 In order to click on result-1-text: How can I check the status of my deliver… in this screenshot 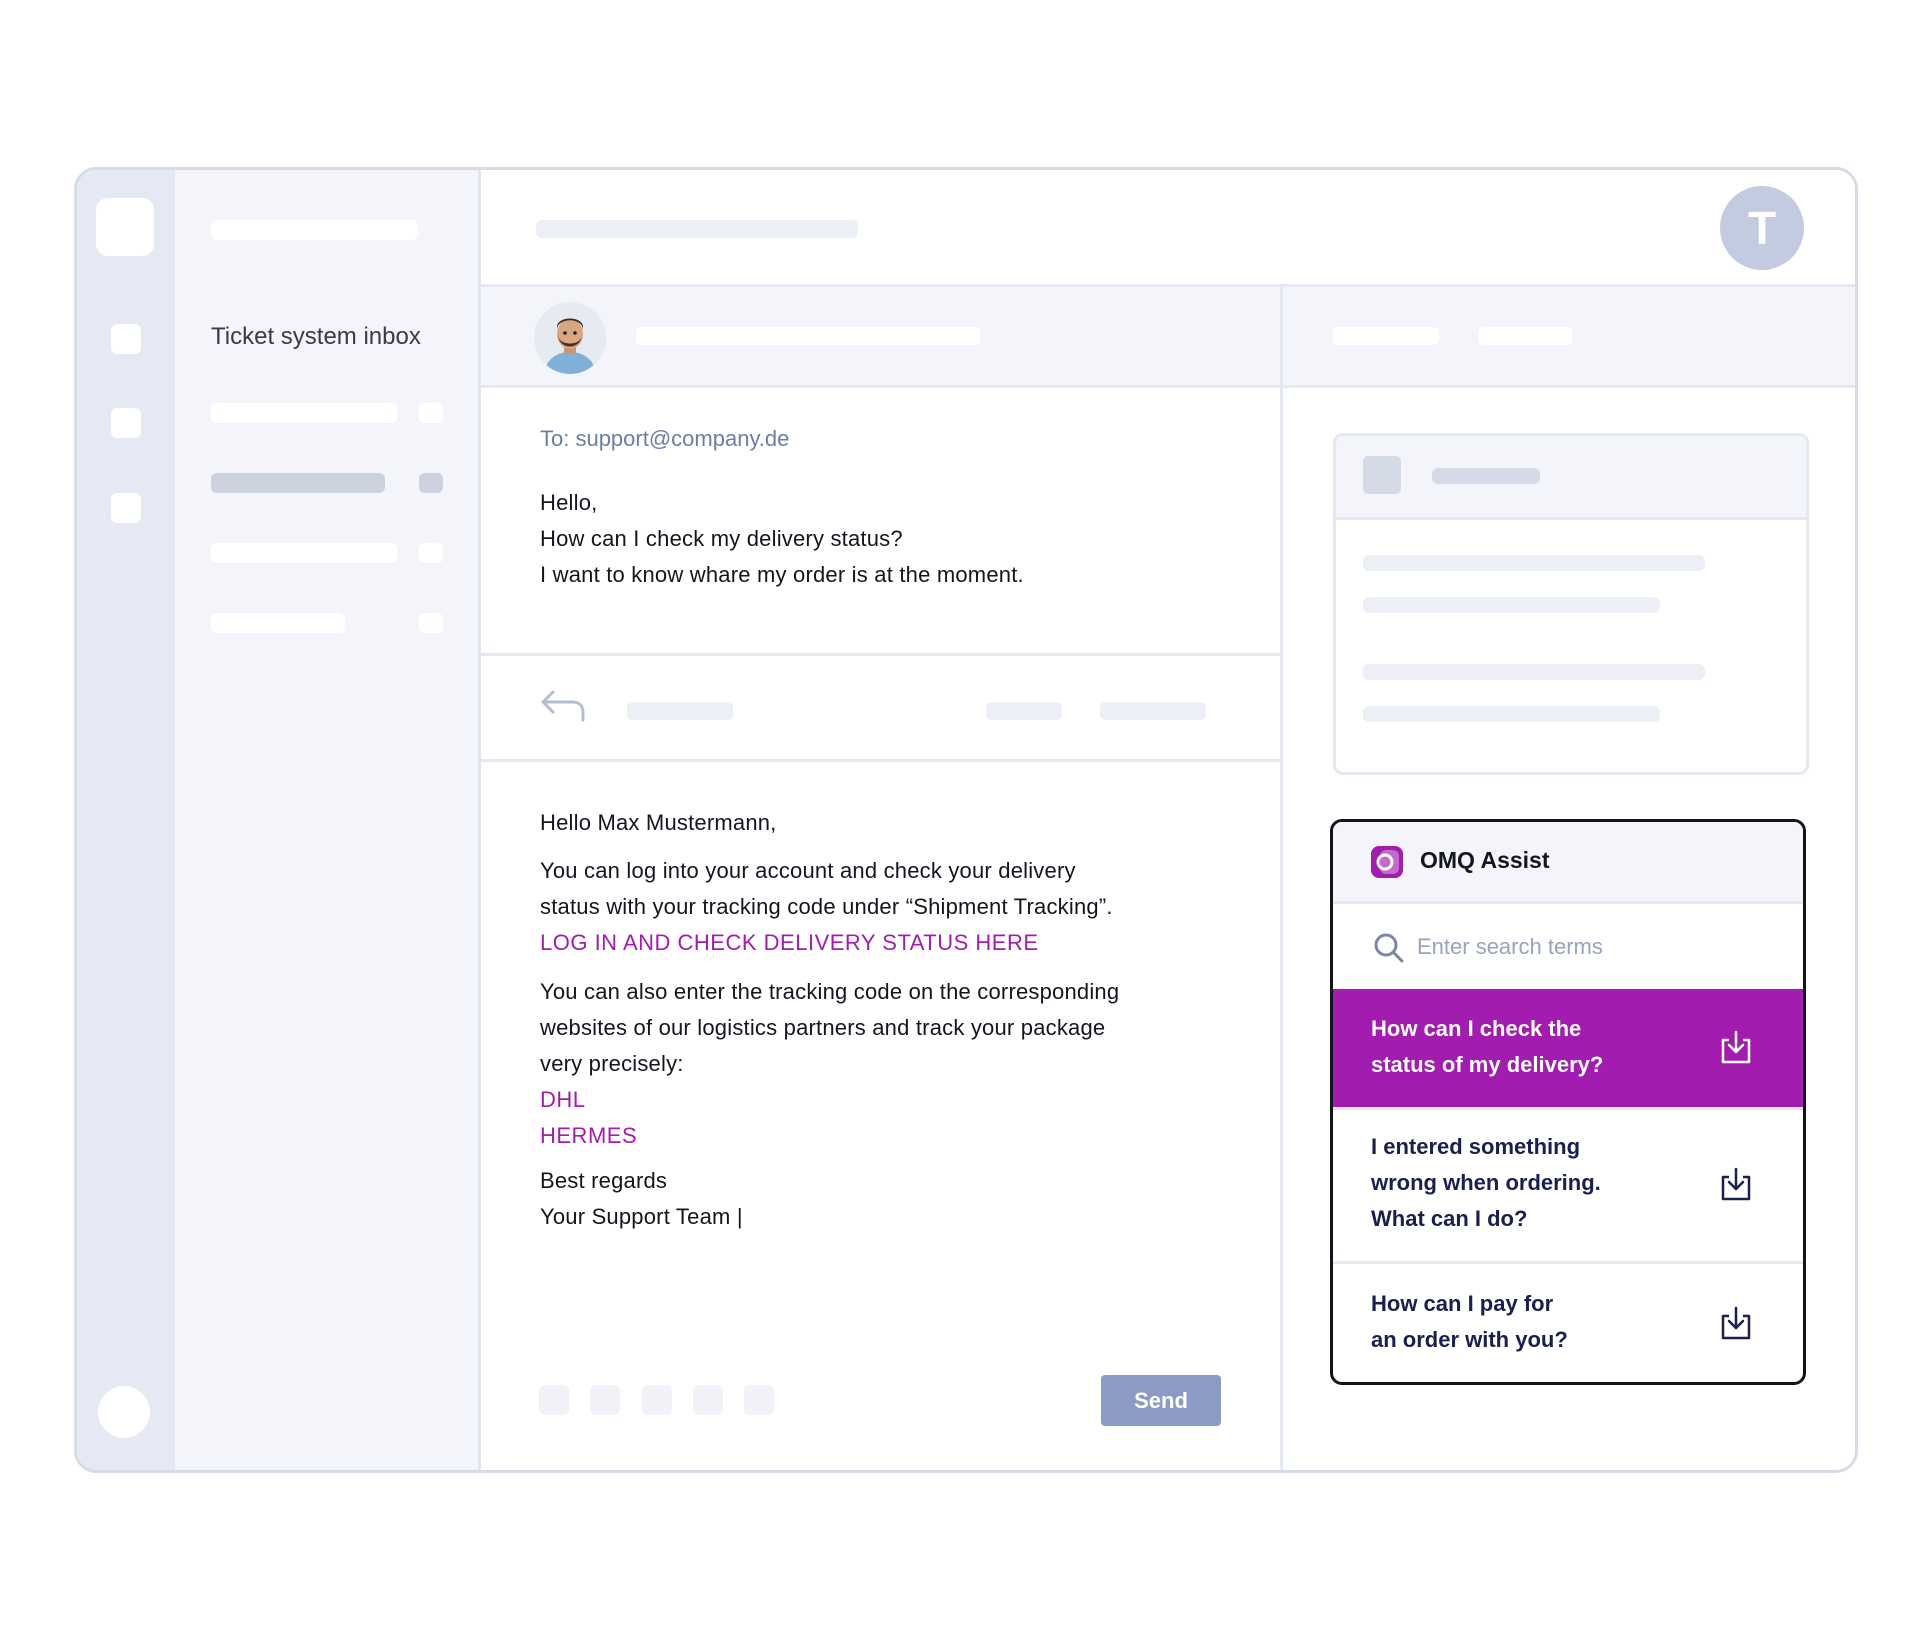, I will do `click(1487, 1047)`.